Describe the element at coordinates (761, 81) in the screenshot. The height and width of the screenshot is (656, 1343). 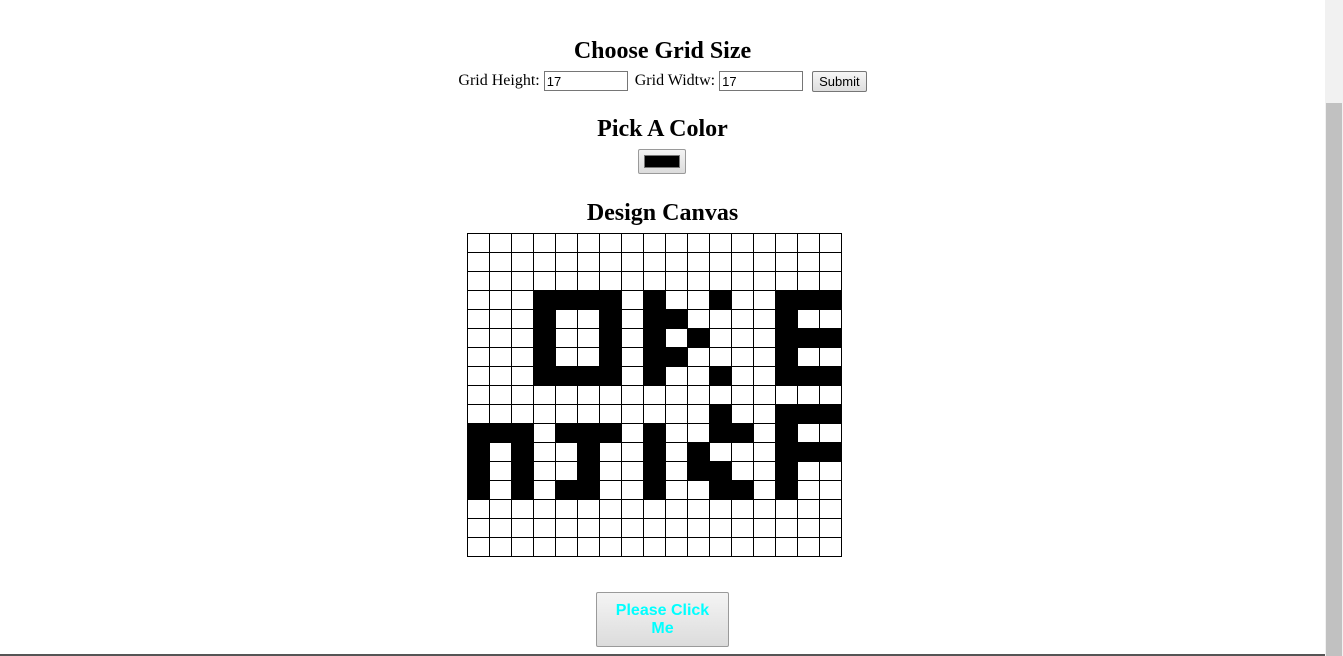
I see `grid-width-input` at that location.